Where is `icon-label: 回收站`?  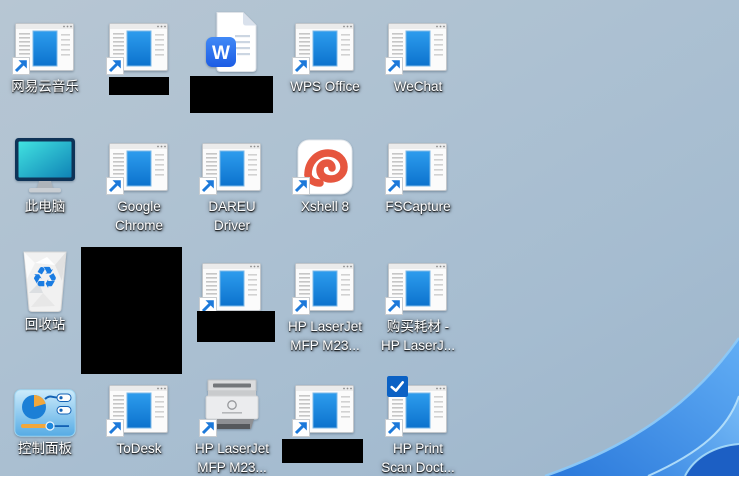 icon-label: 回收站 is located at coordinates (45, 324).